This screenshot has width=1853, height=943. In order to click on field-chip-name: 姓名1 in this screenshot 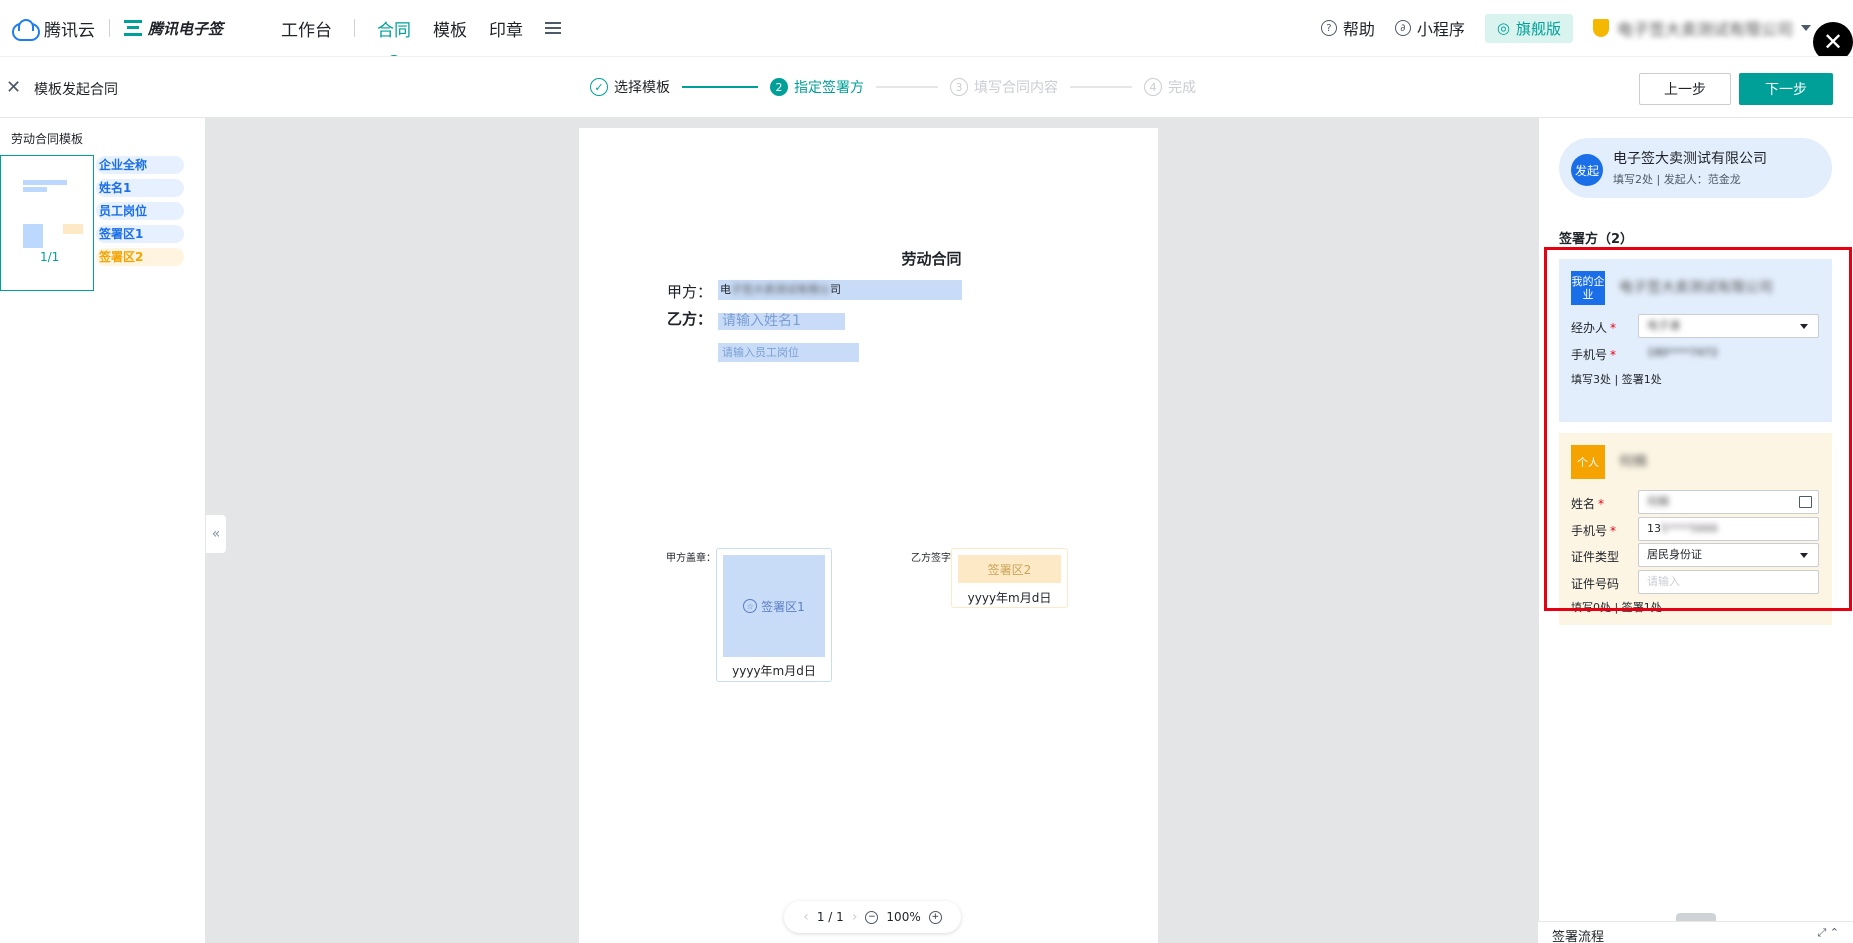, I will do `click(140, 188)`.